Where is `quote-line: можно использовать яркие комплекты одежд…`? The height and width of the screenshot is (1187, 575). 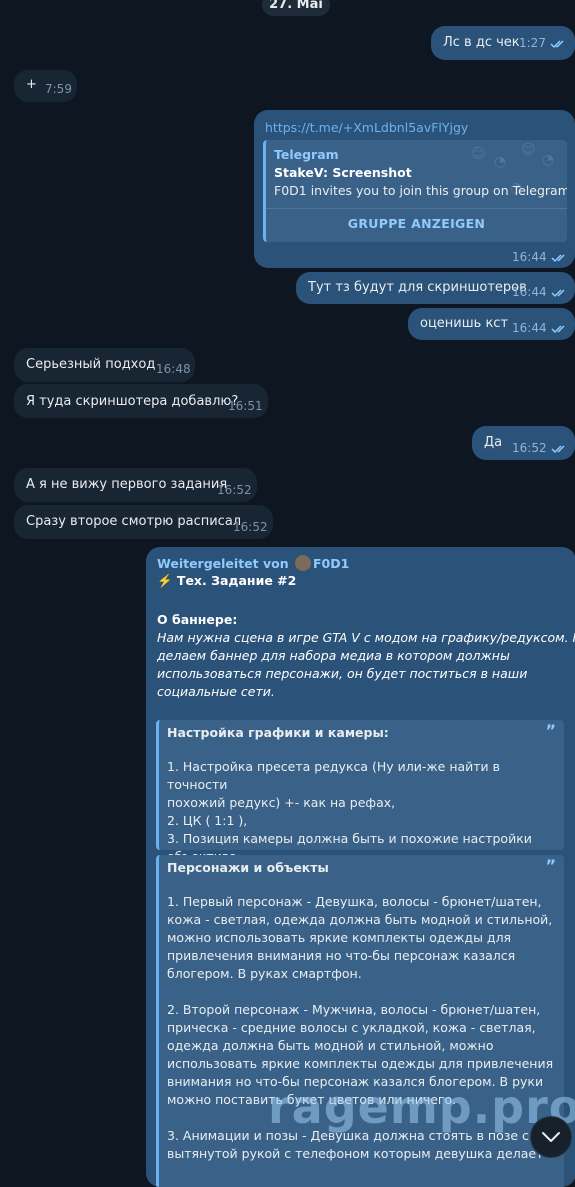 quote-line: можно использовать яркие комплекты одежд… is located at coordinates (339, 937).